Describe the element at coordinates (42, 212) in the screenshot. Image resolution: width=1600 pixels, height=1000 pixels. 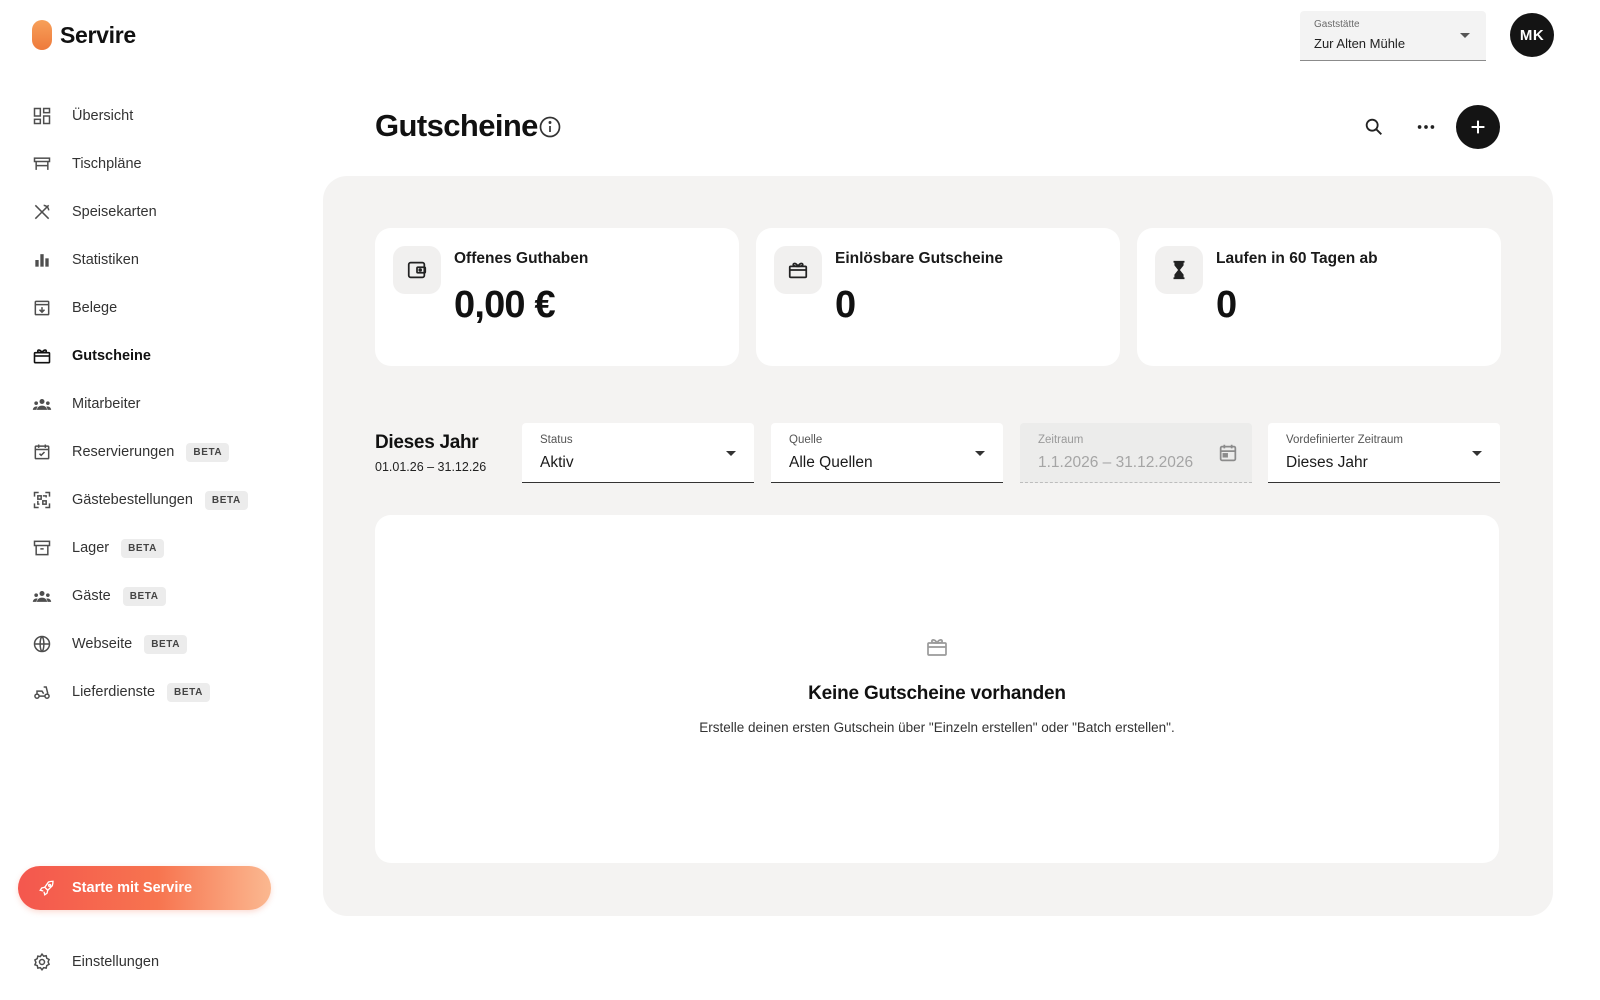
I see `cutlery-icon` at that location.